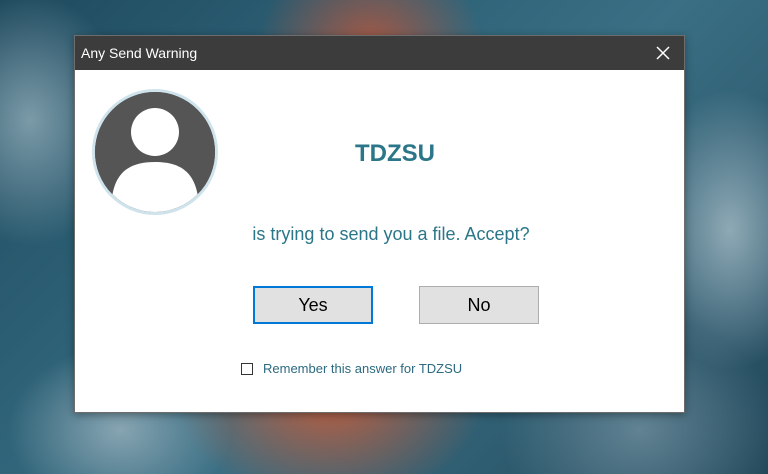 The height and width of the screenshot is (474, 768). I want to click on remember-answer-option: Remember this answer for TDZSU, so click(351, 368).